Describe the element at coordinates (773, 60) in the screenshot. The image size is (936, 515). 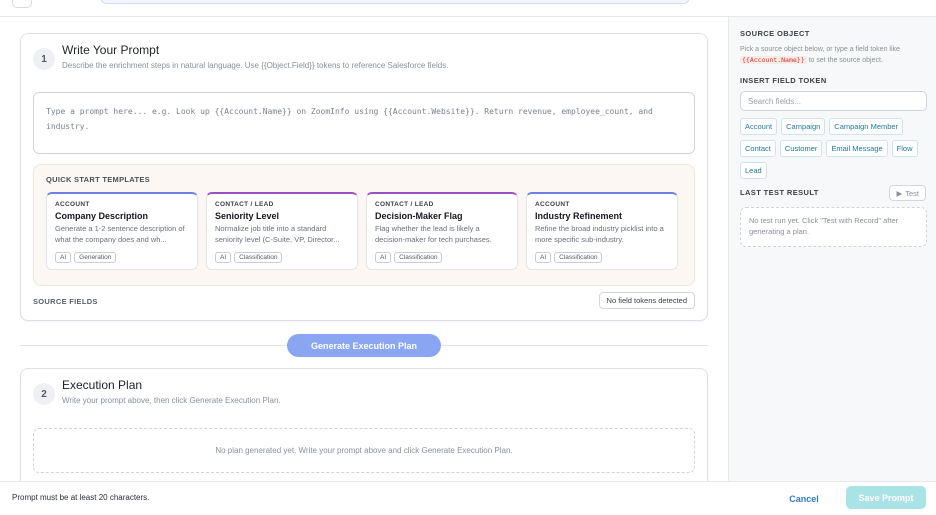
I see `token-example: {{Account.Name}}` at that location.